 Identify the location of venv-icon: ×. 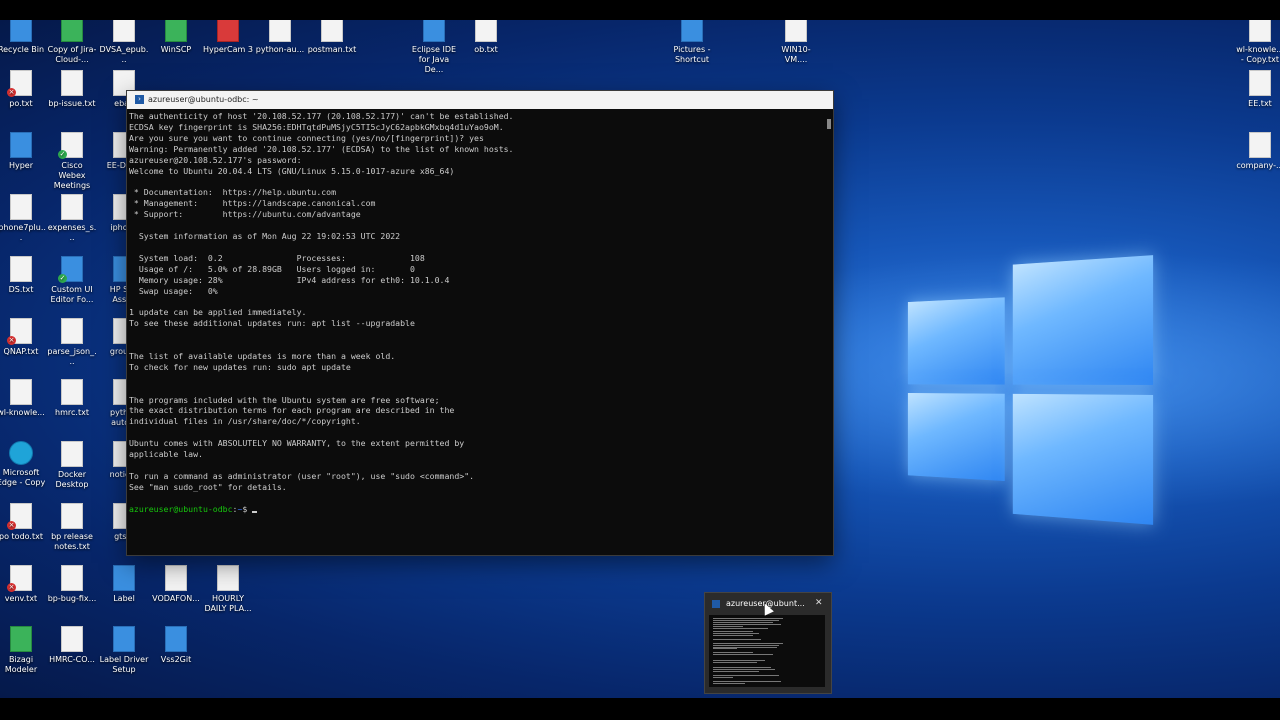
(19, 578).